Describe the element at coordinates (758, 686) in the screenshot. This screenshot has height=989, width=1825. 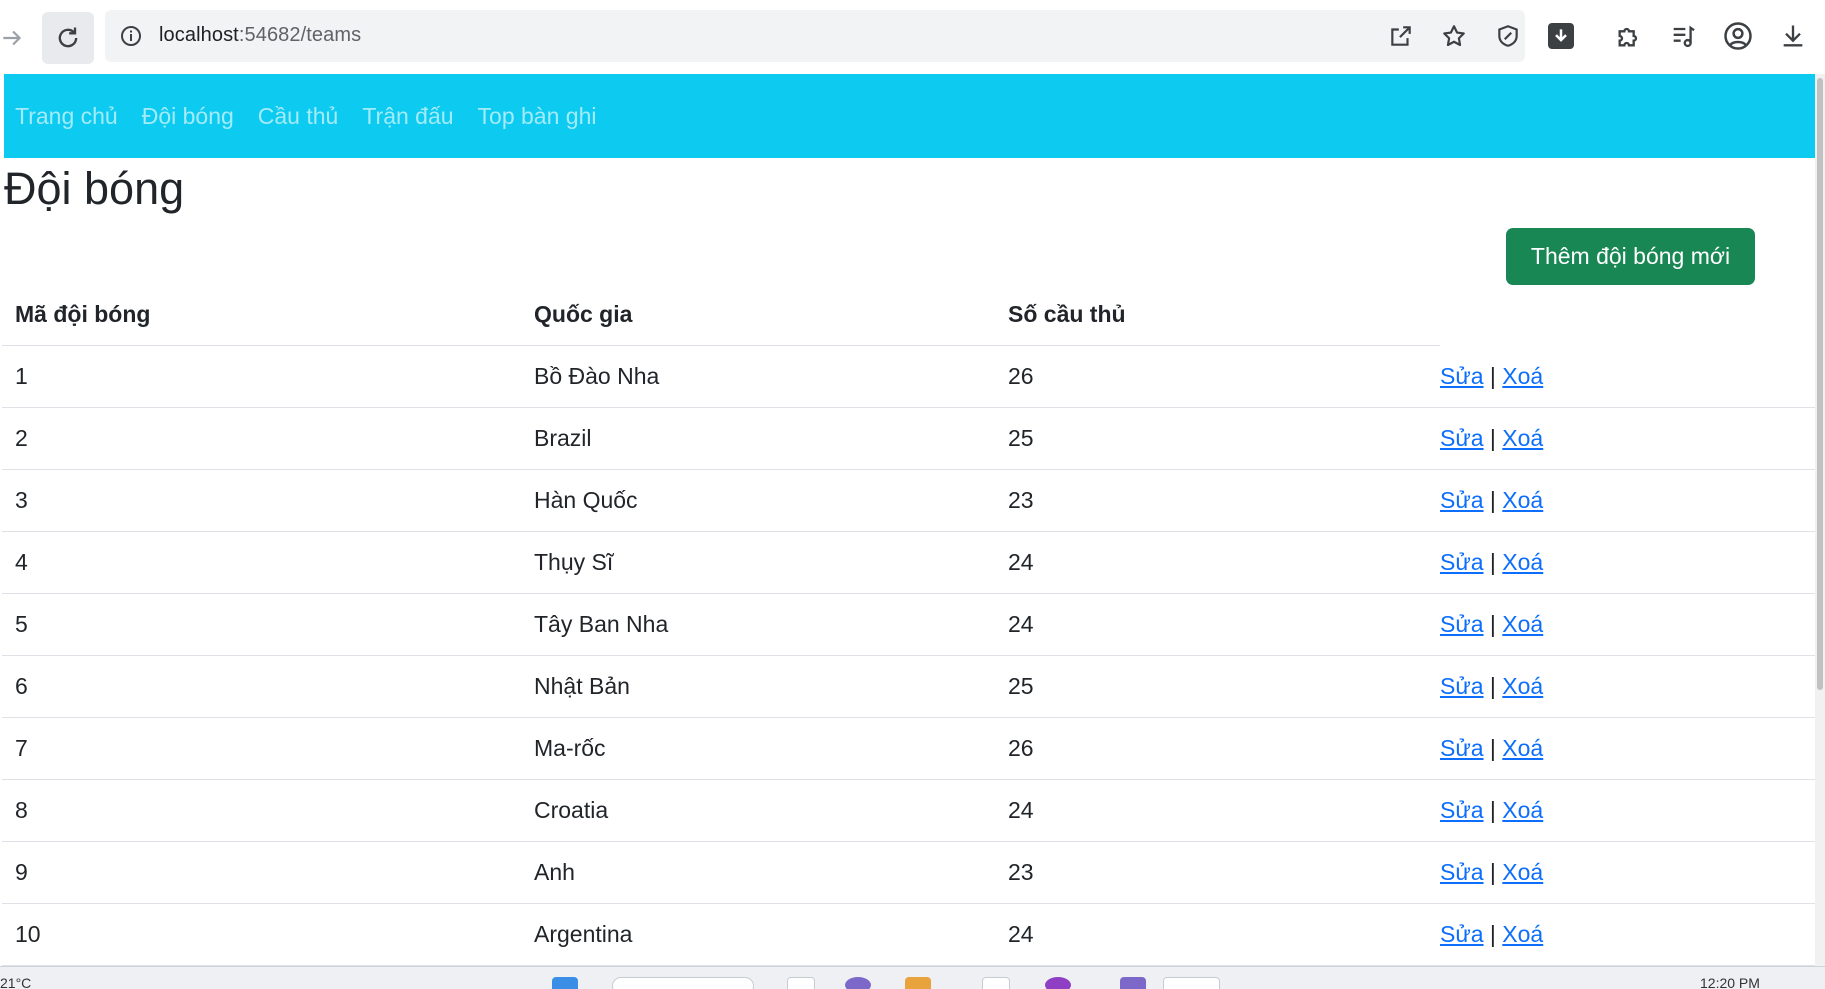
I see `cell-country: Nhật Bản` at that location.